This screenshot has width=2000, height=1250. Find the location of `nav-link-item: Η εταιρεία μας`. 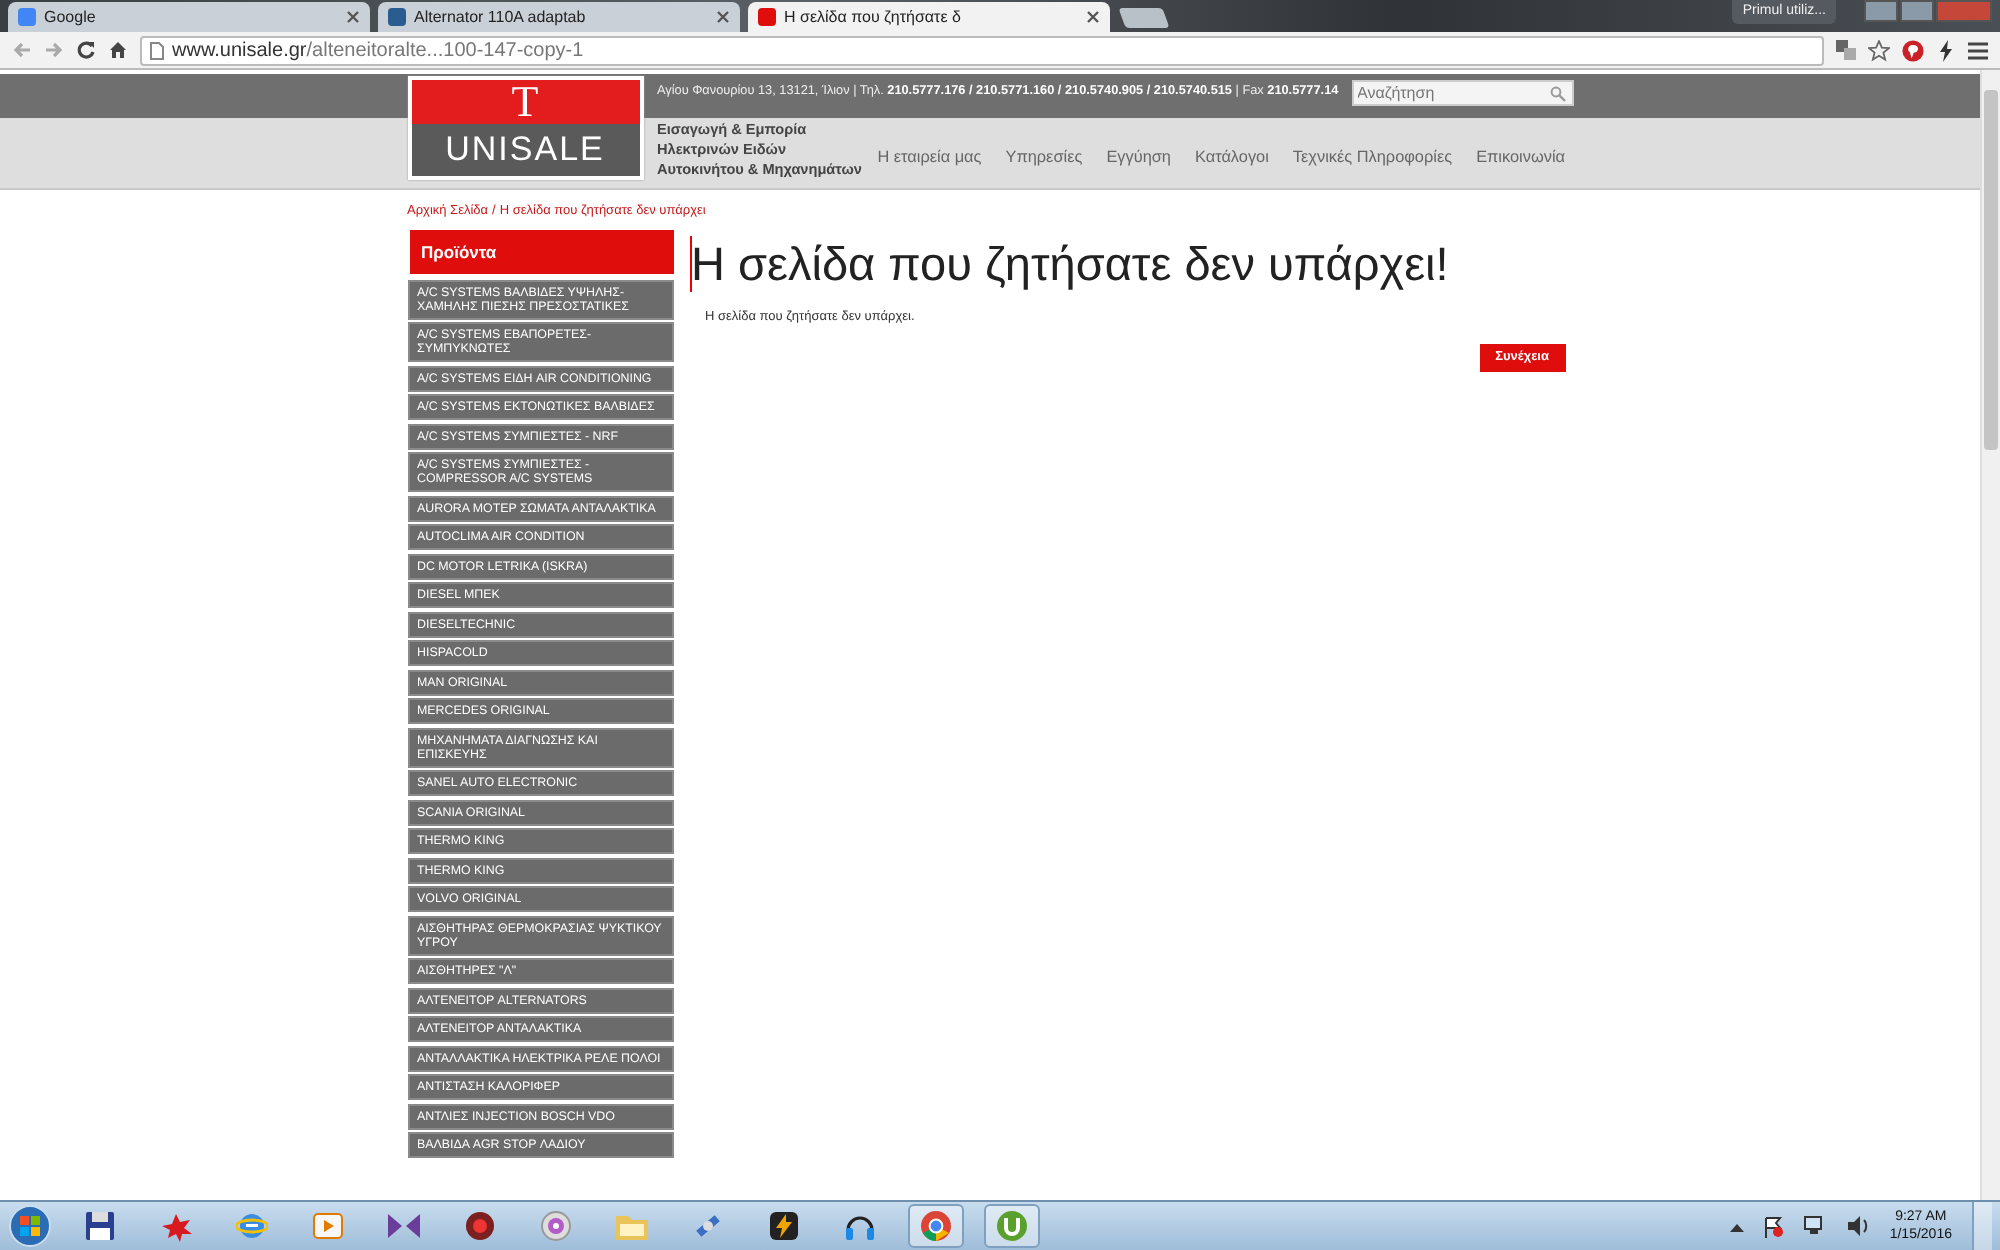

nav-link-item: Η εταιρεία μας is located at coordinates (929, 158).